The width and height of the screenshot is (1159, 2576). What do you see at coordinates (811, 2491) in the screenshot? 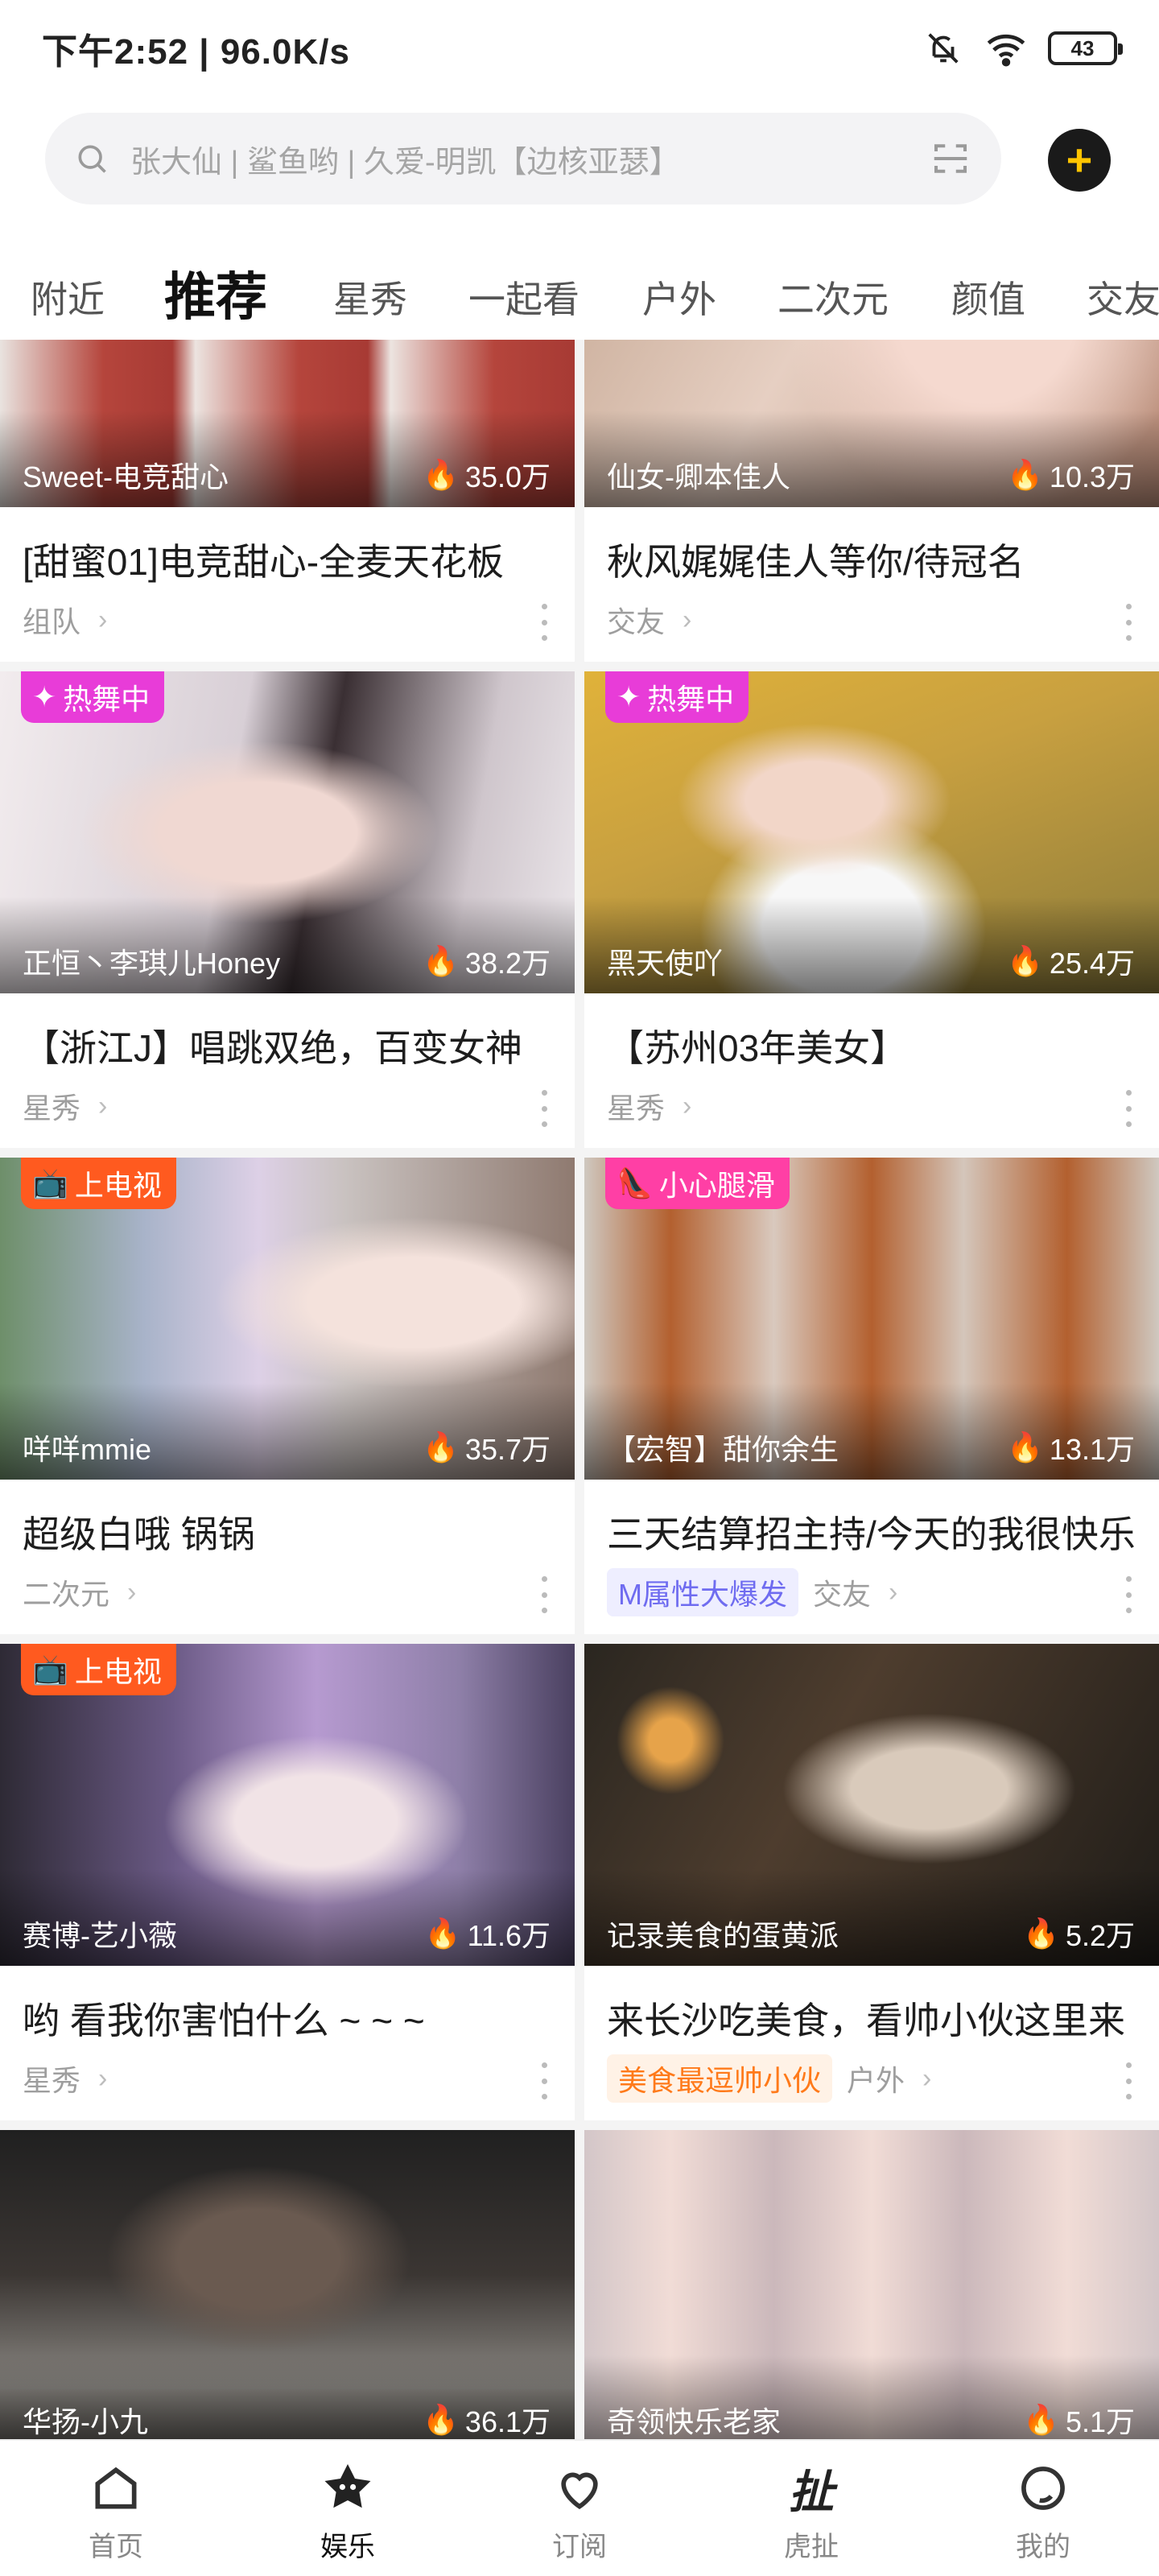
I see `huche-logo-icon: 扯` at bounding box center [811, 2491].